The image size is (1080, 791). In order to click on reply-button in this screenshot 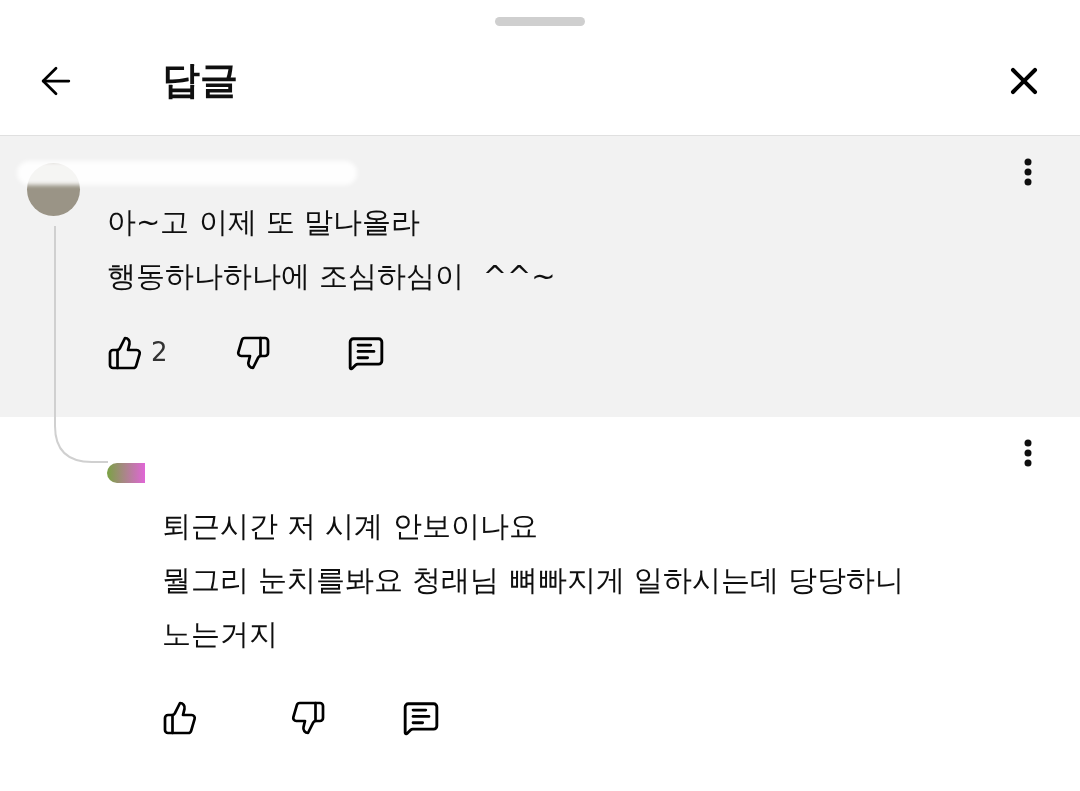, I will do `click(421, 718)`.